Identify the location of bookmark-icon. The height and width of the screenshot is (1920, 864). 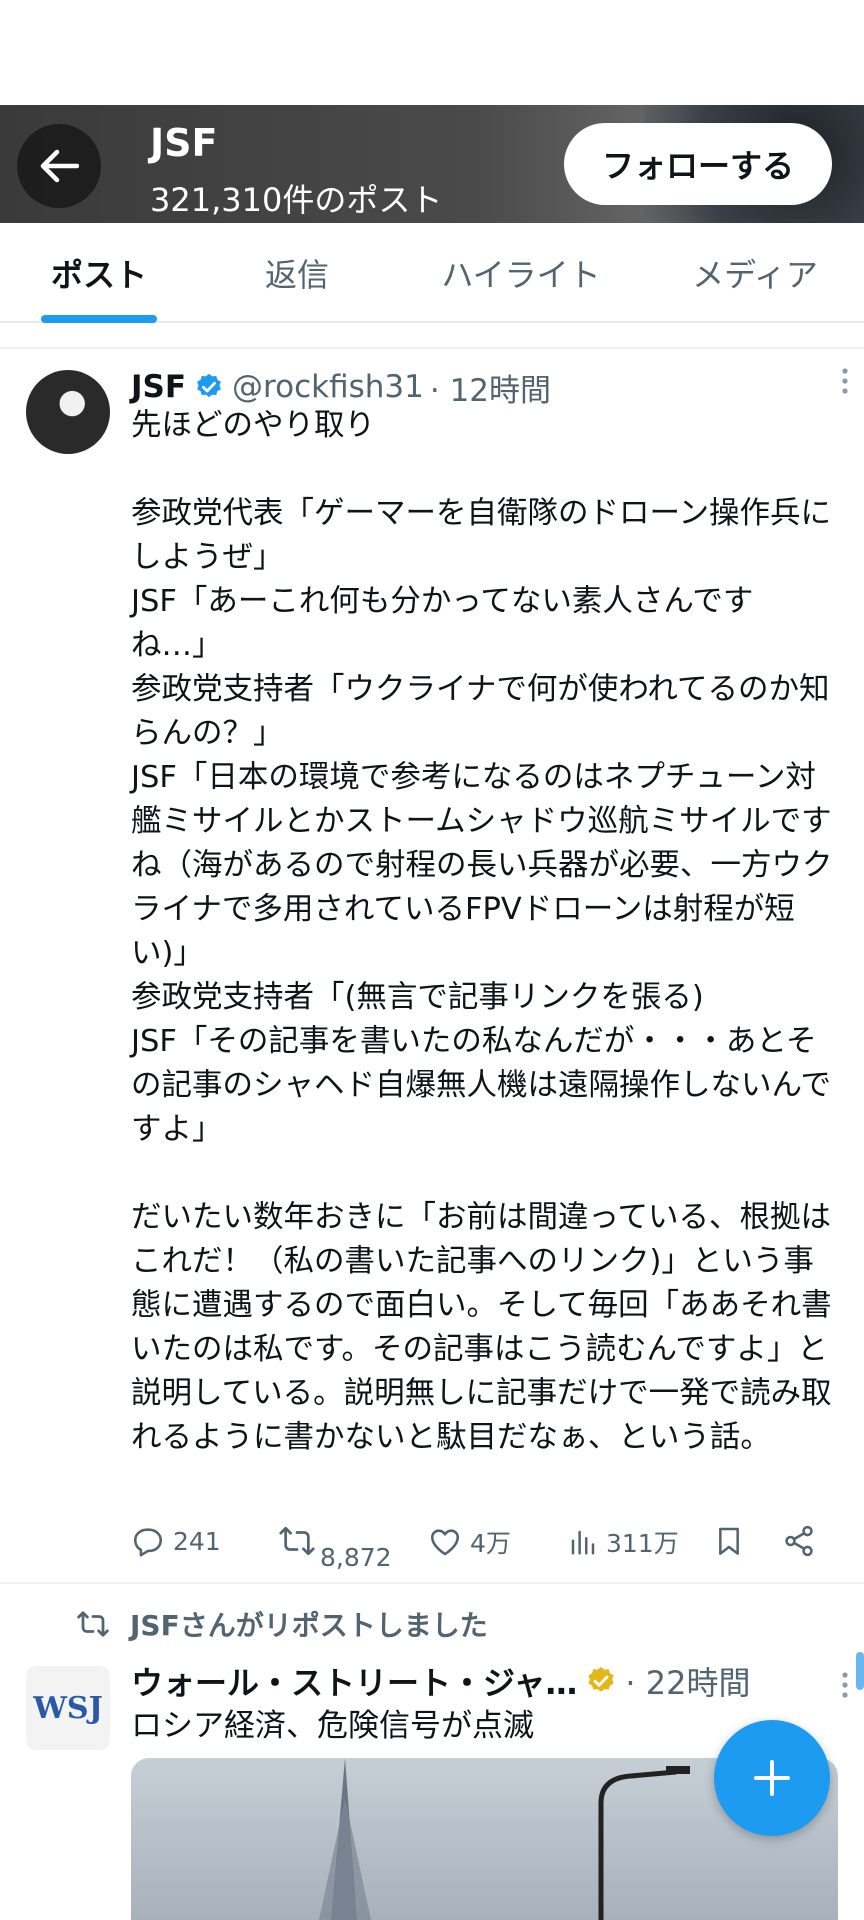
(729, 1541).